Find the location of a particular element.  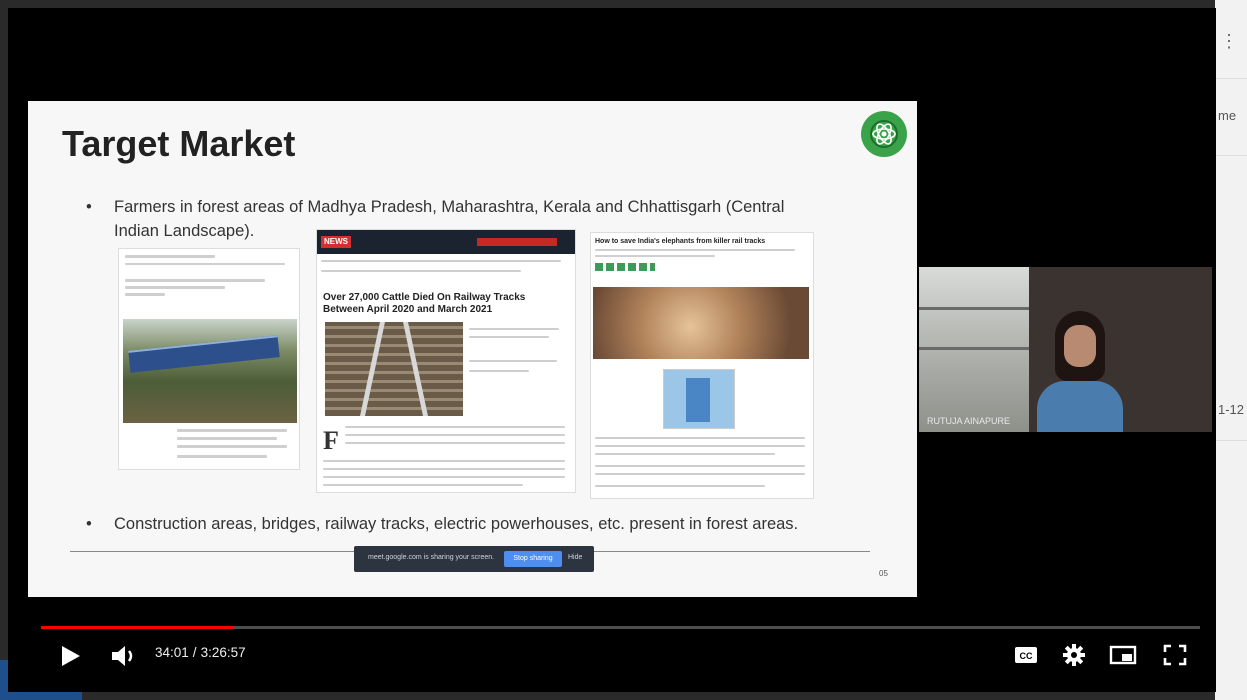

webcam-feed: RUTUJA AINAPURE is located at coordinates (1065, 349).